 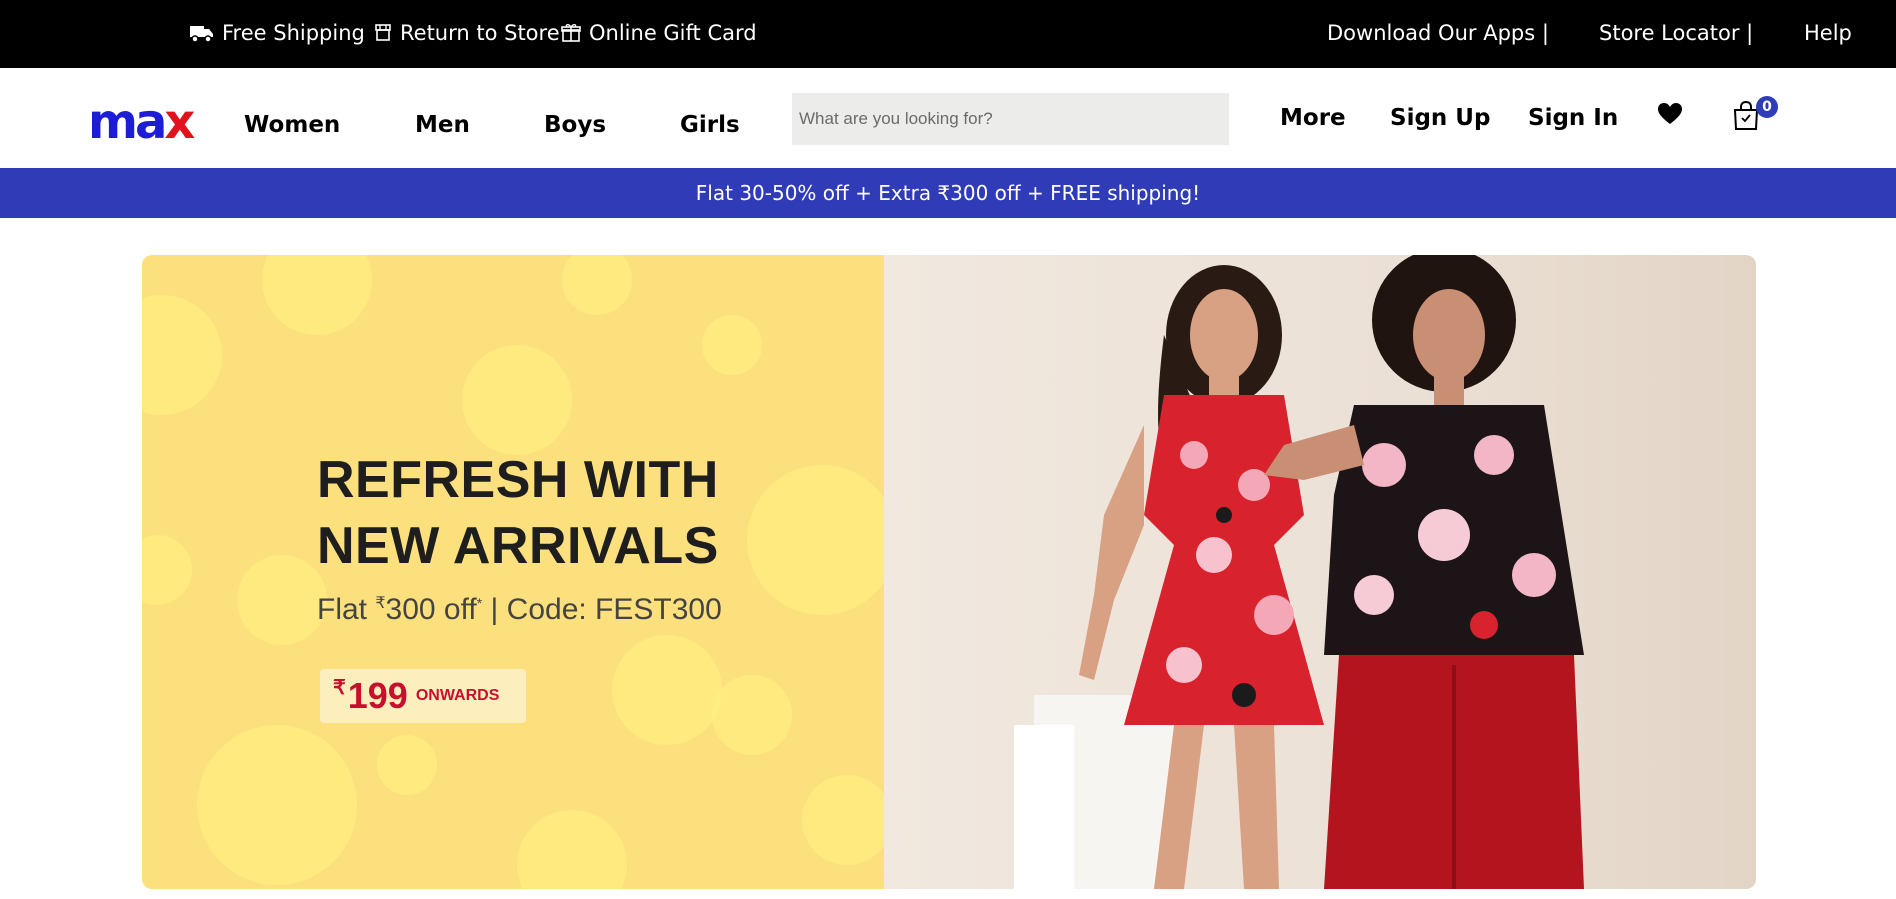 I want to click on help-link: Help, so click(x=1828, y=33).